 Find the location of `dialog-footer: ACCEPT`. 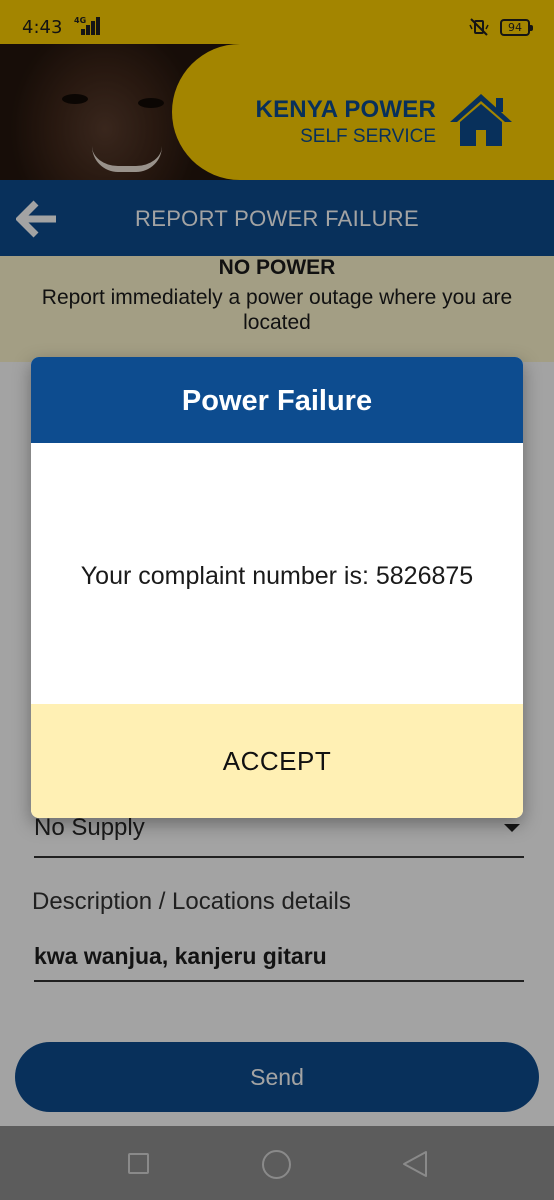

dialog-footer: ACCEPT is located at coordinates (277, 761).